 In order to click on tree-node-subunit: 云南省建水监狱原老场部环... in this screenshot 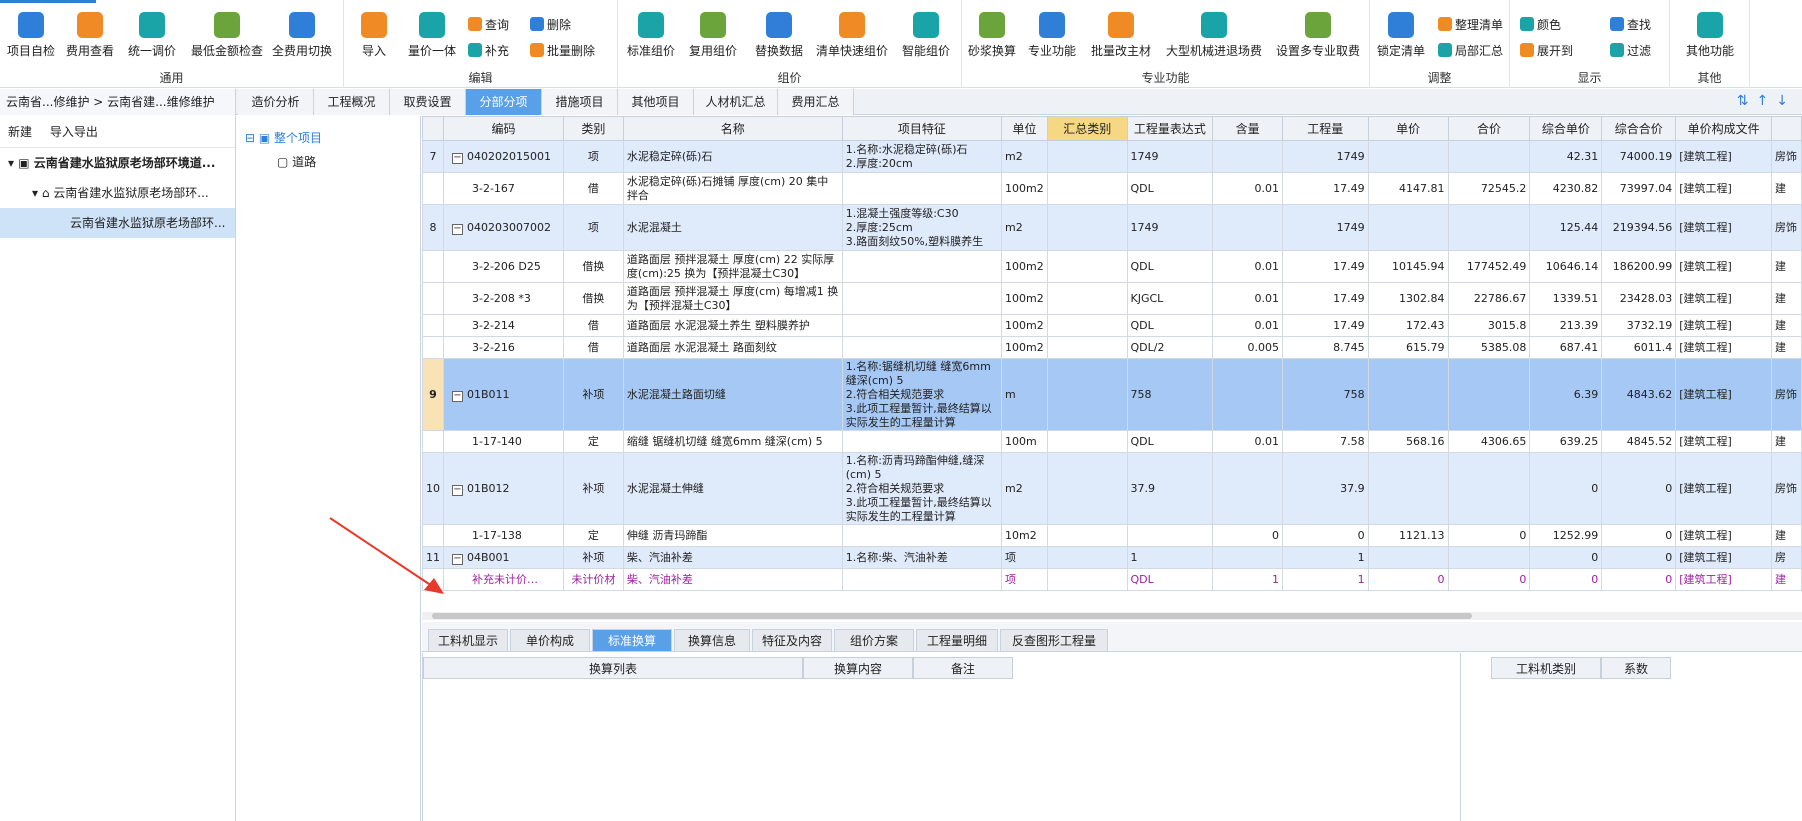, I will do `click(117, 223)`.